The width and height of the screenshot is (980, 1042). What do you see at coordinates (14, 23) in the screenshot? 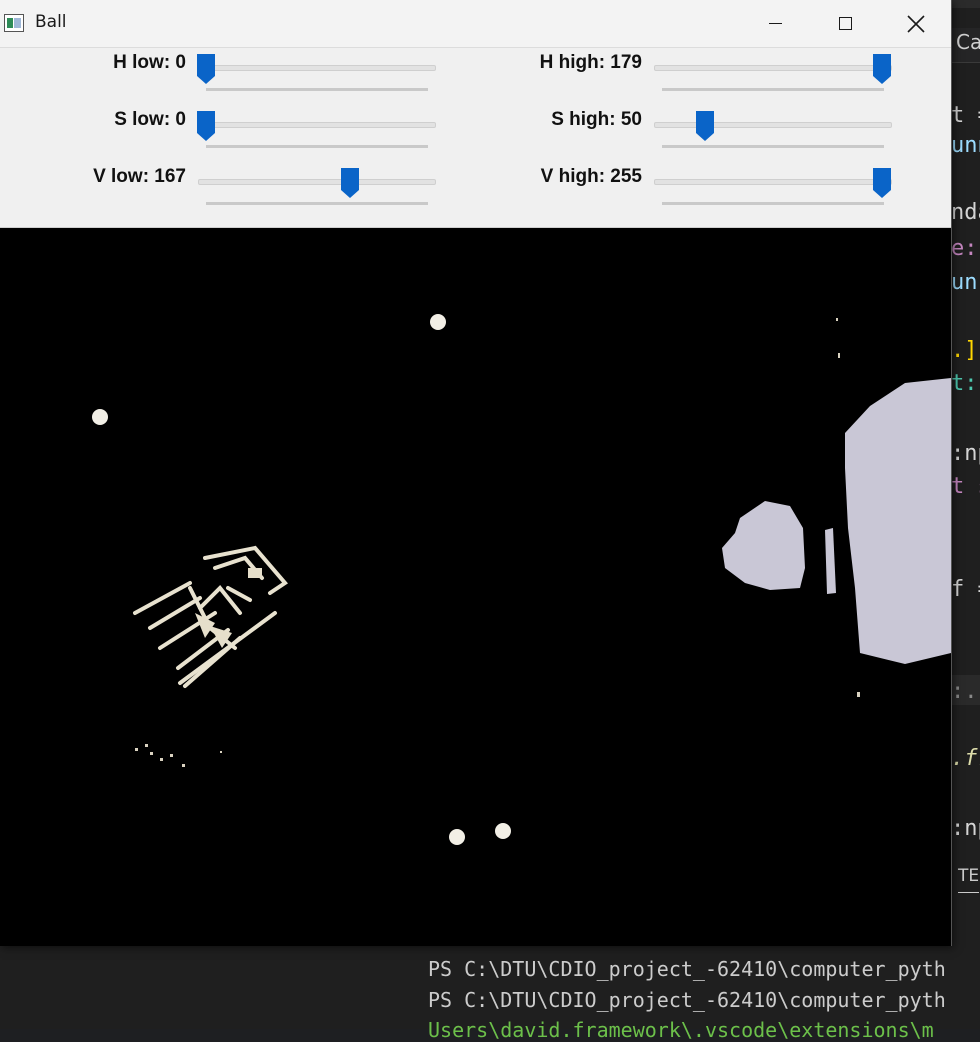
I see `app-icon` at bounding box center [14, 23].